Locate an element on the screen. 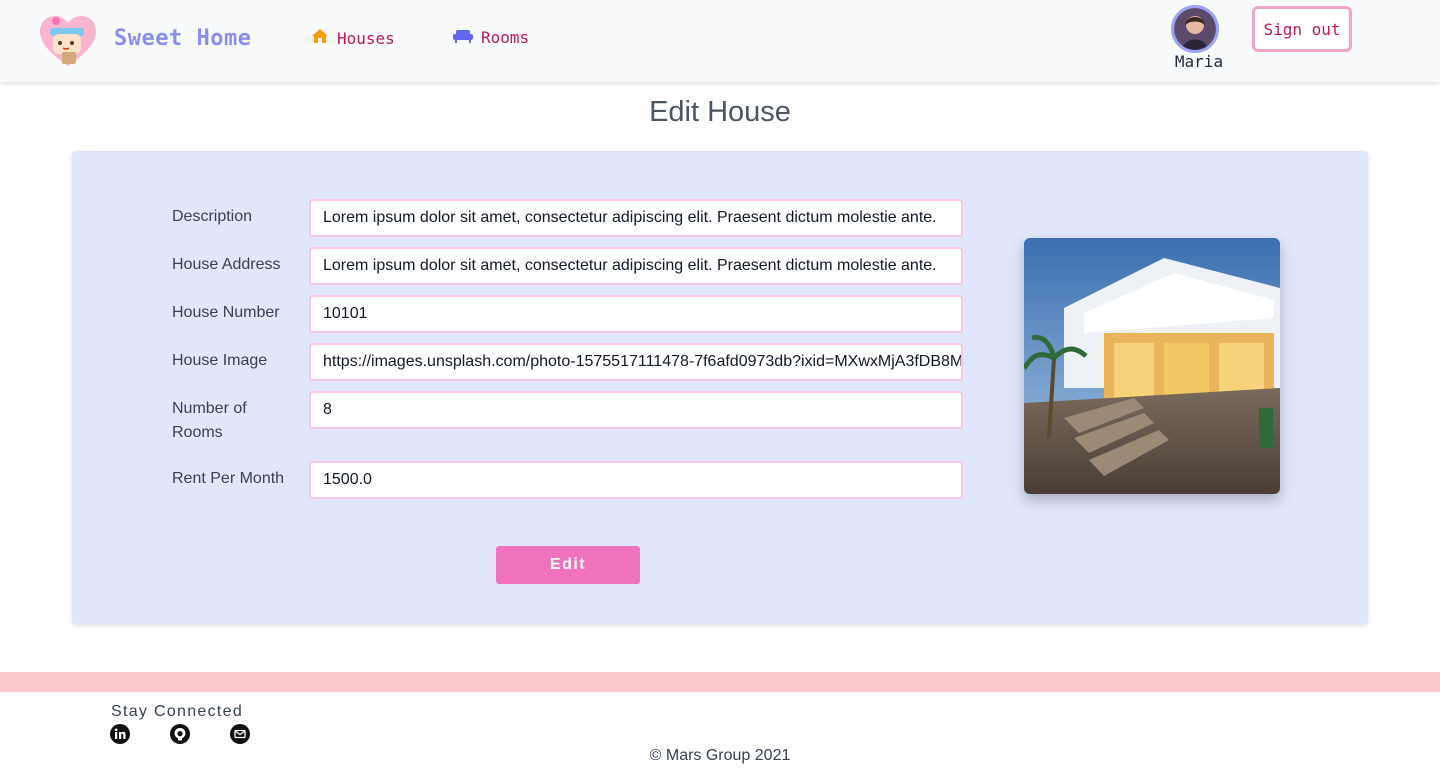  nav-rooms: Rooms is located at coordinates (491, 37).